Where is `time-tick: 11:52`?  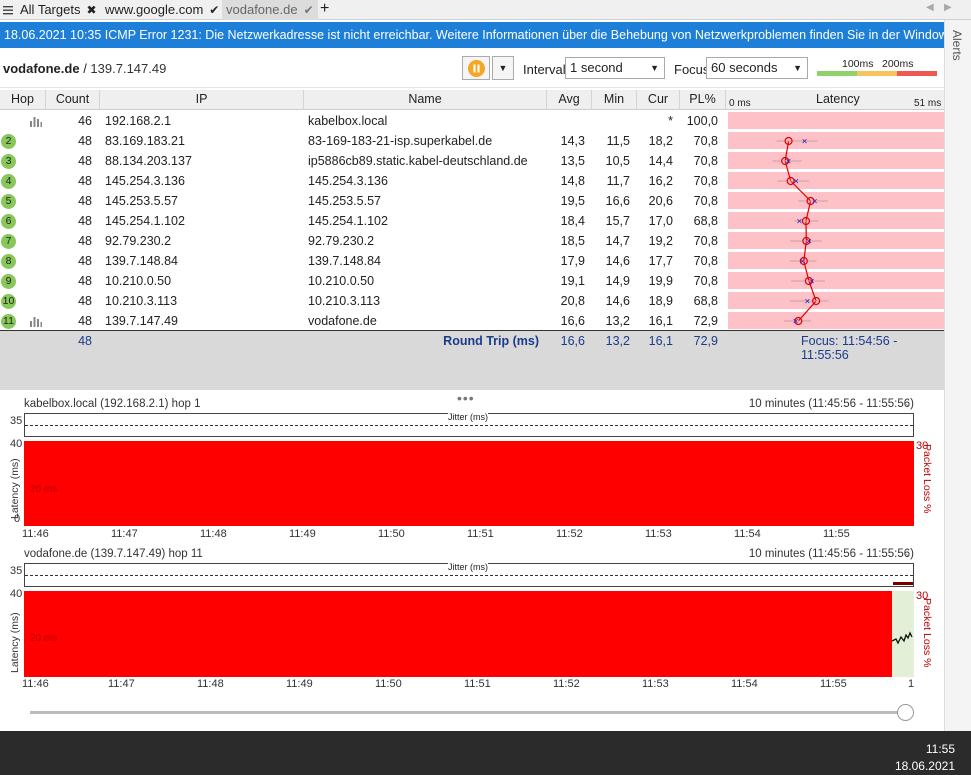 time-tick: 11:52 is located at coordinates (569, 534).